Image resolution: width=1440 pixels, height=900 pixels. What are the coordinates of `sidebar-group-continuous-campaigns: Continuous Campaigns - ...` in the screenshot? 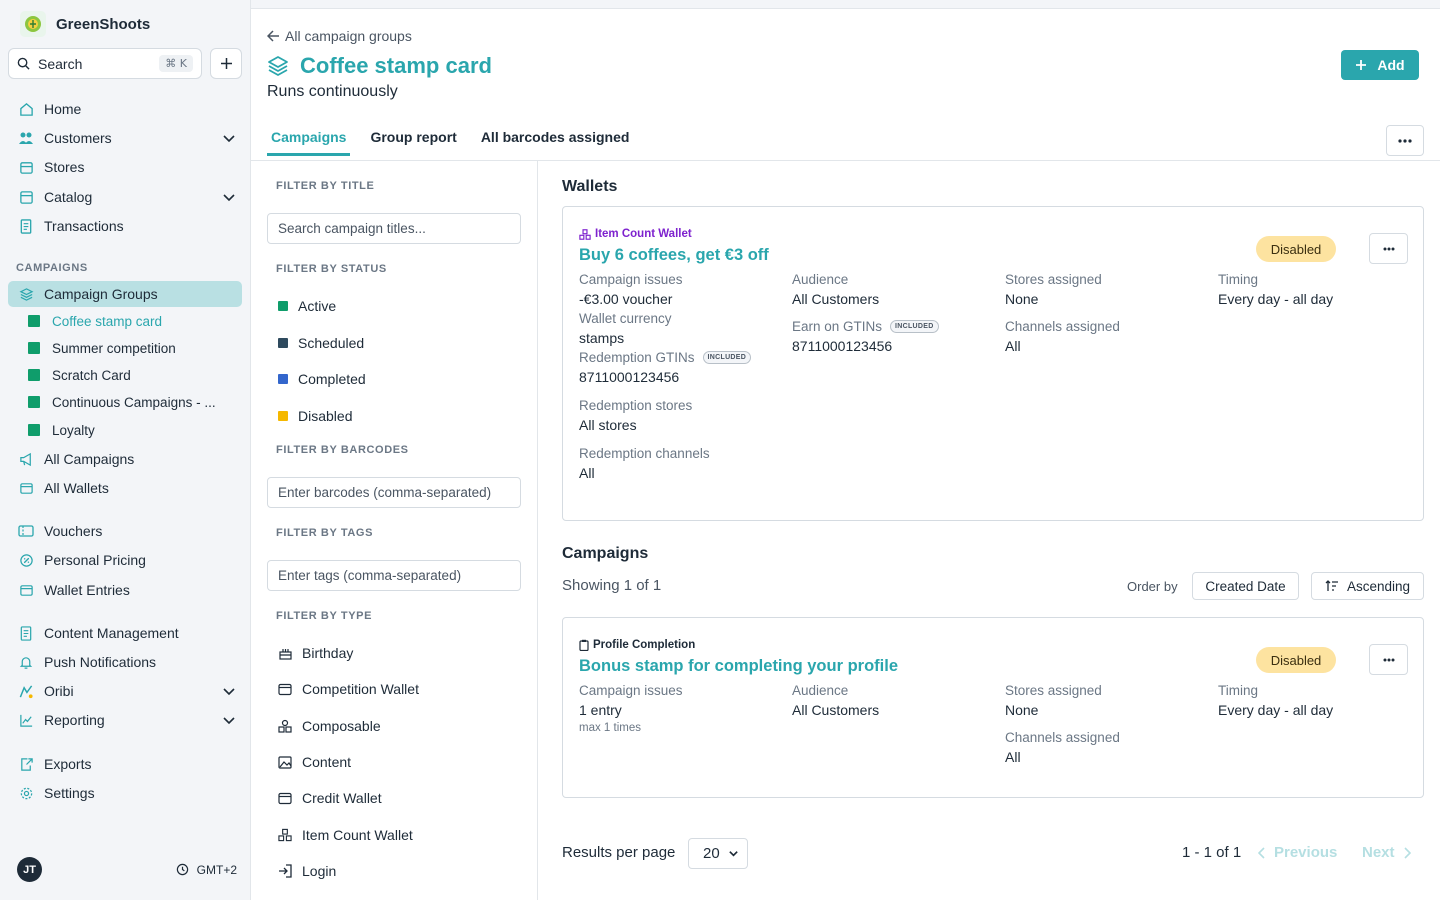 It's located at (135, 402).